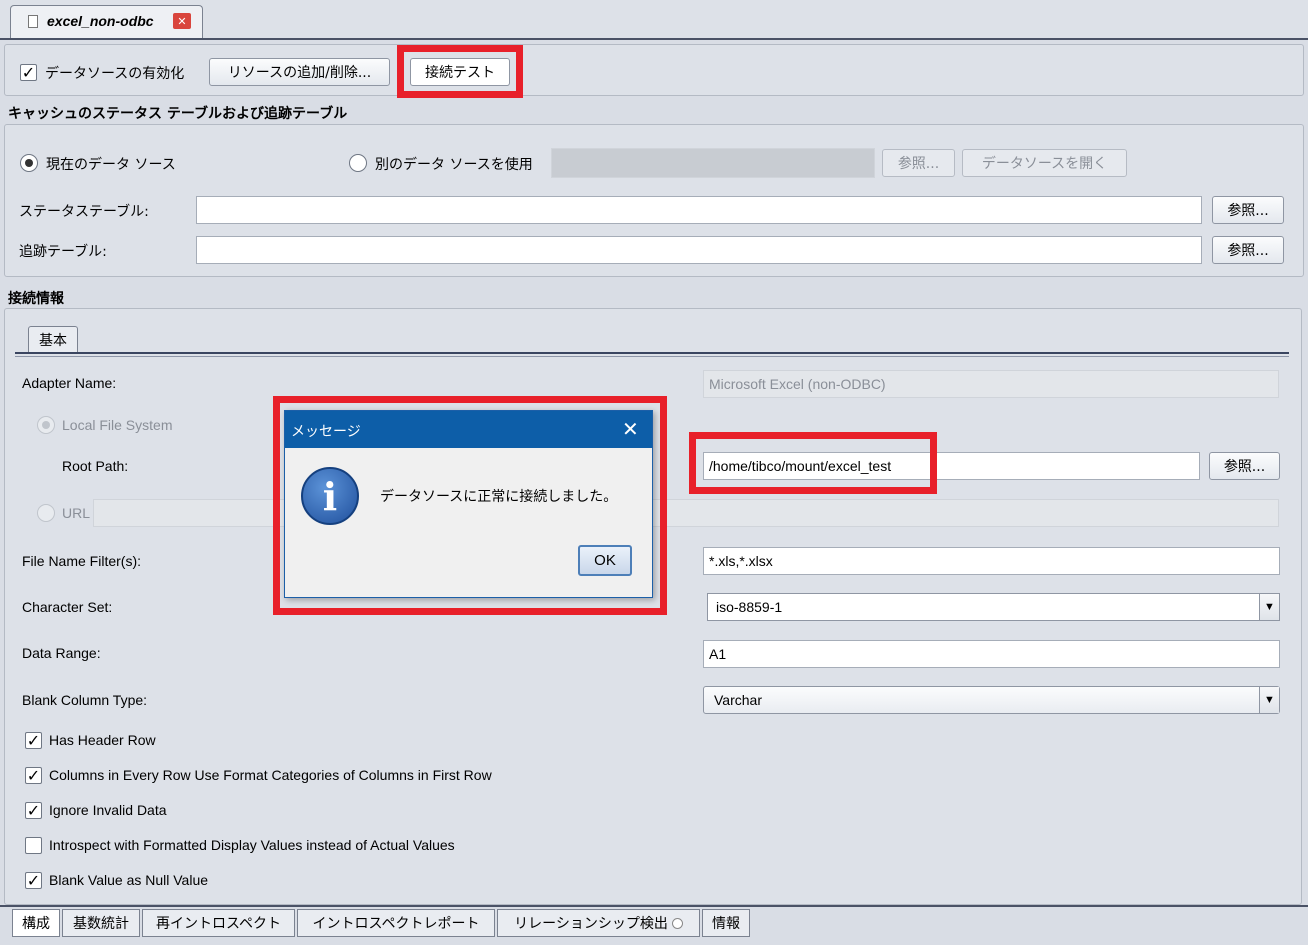  What do you see at coordinates (1044, 163) in the screenshot?
I see `open-source-button: データソースを開く` at bounding box center [1044, 163].